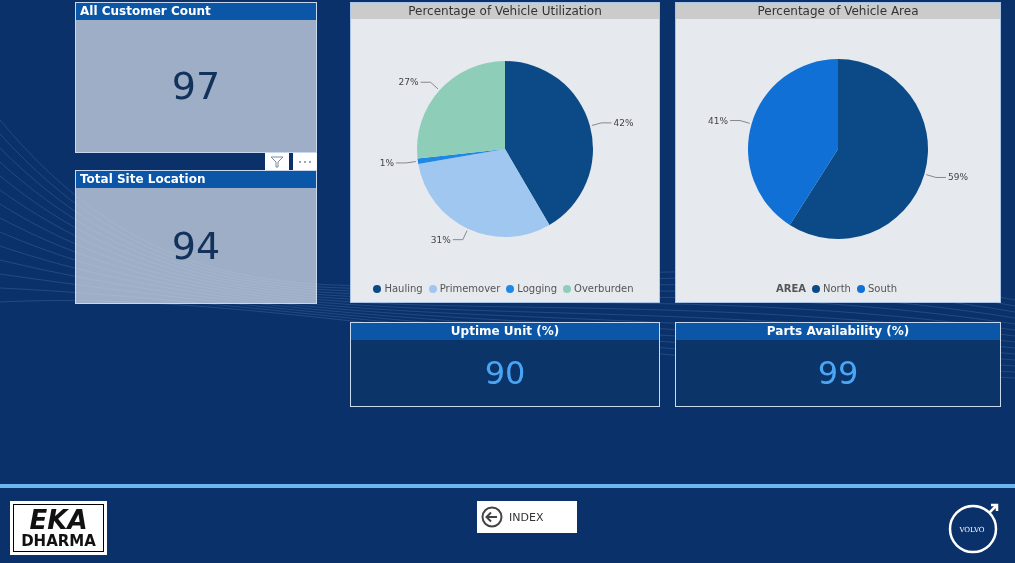 The width and height of the screenshot is (1015, 563). Describe the element at coordinates (470, 288) in the screenshot. I see `legend-label: Primemover` at that location.